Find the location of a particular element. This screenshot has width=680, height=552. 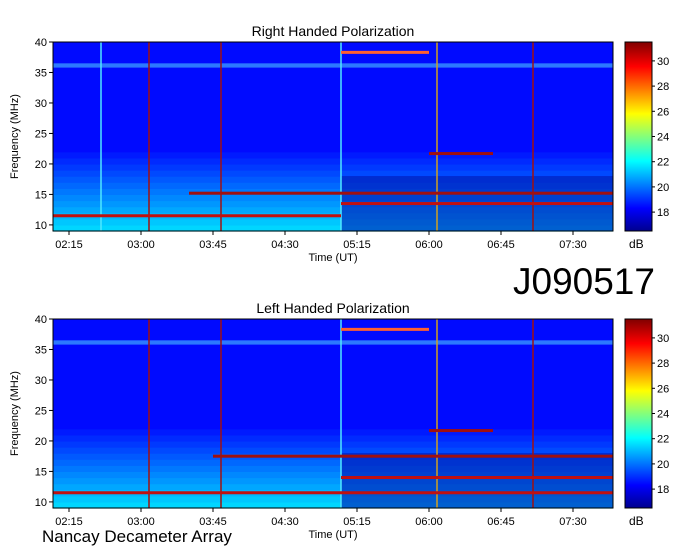

x-tick-label: 03:45 is located at coordinates (213, 245).